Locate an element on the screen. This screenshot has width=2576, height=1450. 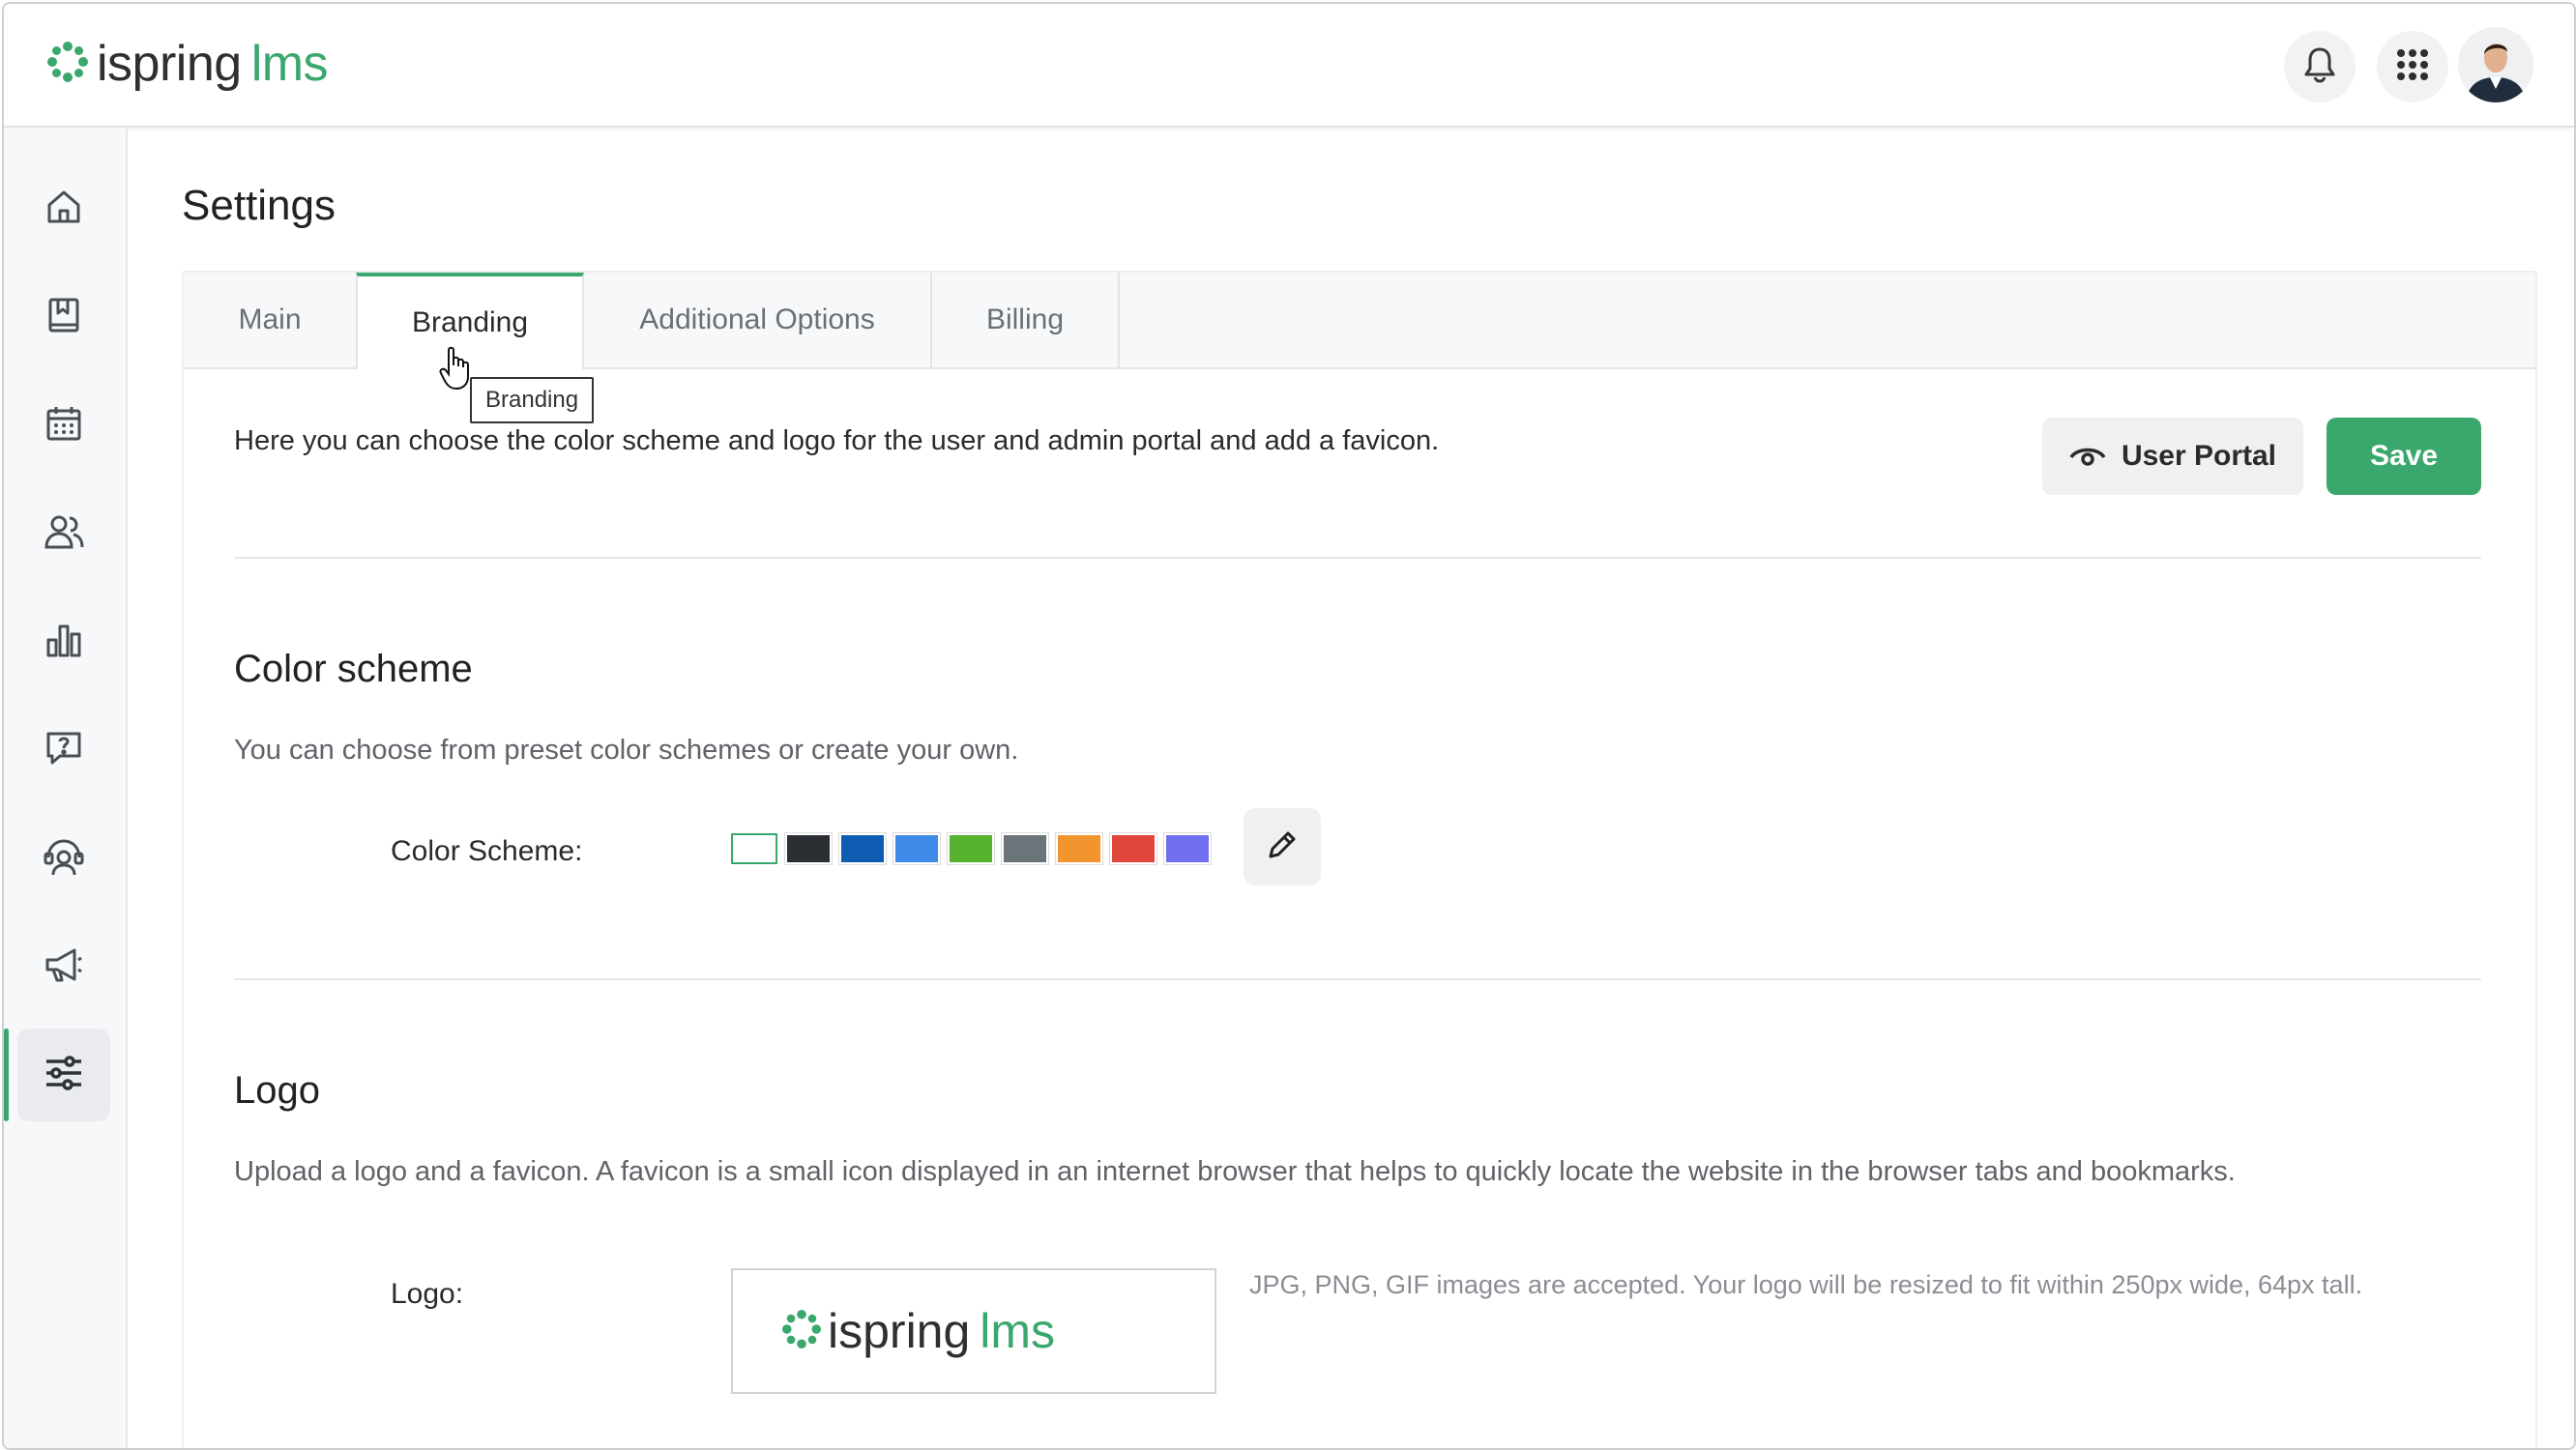
tooltip: Branding is located at coordinates (532, 400).